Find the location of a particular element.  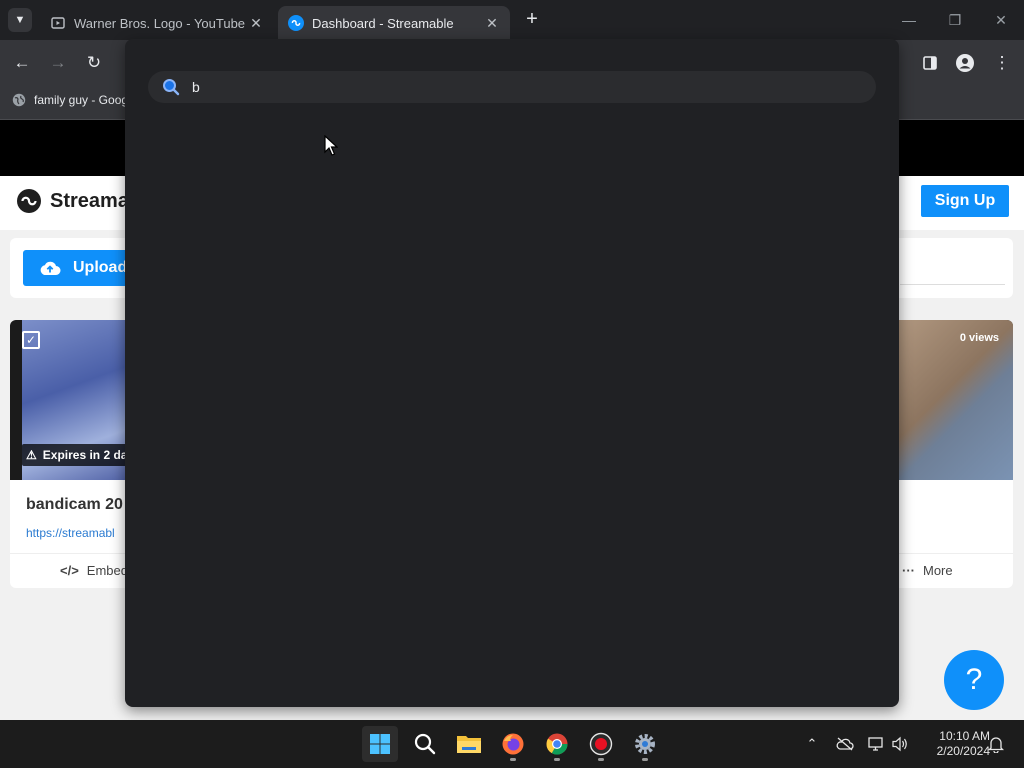

video-title: bandicam 20 is located at coordinates (74, 505).